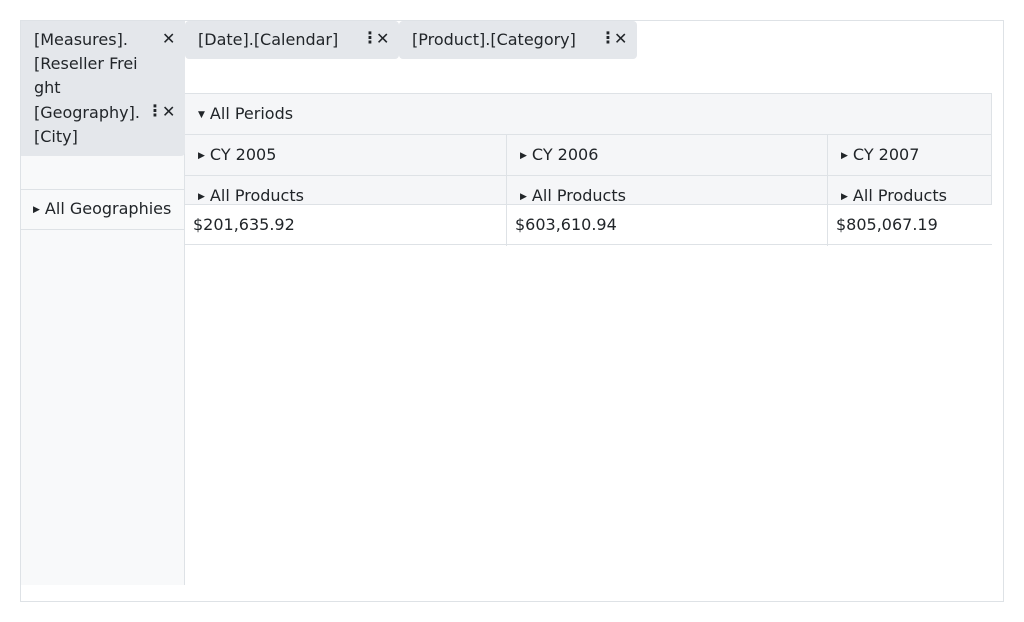 The image size is (1024, 622). What do you see at coordinates (910, 225) in the screenshot?
I see `value-cell: $805,067.19` at bounding box center [910, 225].